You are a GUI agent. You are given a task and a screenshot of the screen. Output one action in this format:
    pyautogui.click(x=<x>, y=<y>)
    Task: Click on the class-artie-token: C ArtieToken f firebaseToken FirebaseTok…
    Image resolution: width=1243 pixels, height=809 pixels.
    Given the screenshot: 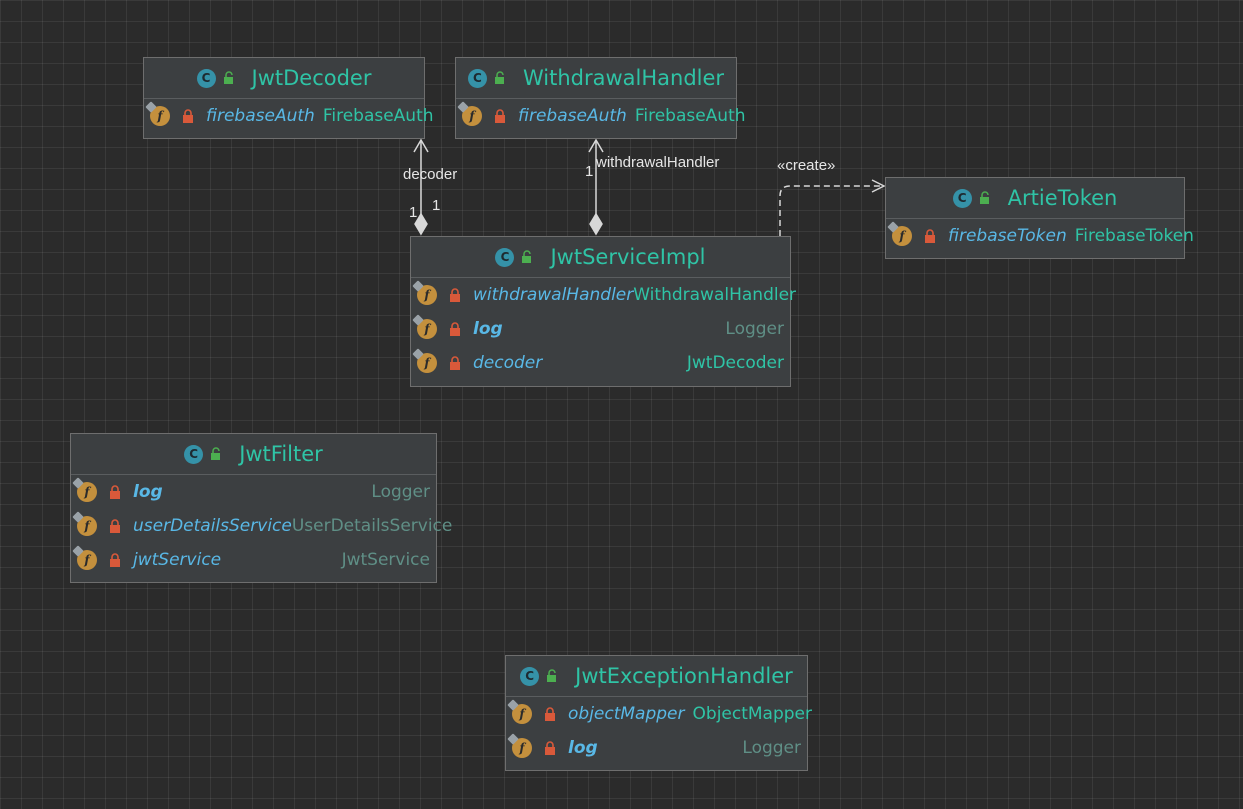 What is the action you would take?
    pyautogui.click(x=1039, y=218)
    